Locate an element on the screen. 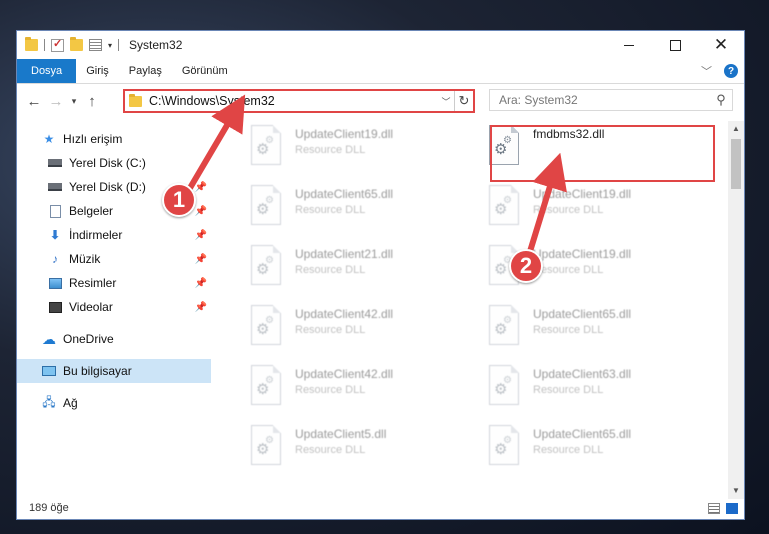 This screenshot has height=534, width=769. nav-item-music: ♪ Müzik 📌 is located at coordinates (129, 259).